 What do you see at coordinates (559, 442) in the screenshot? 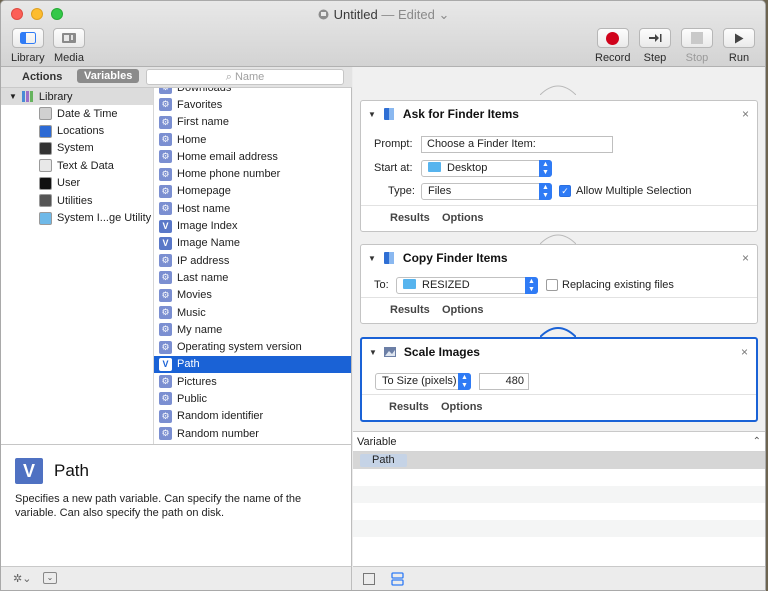
I see `variables-table-header: Variable ⌃` at bounding box center [559, 442].